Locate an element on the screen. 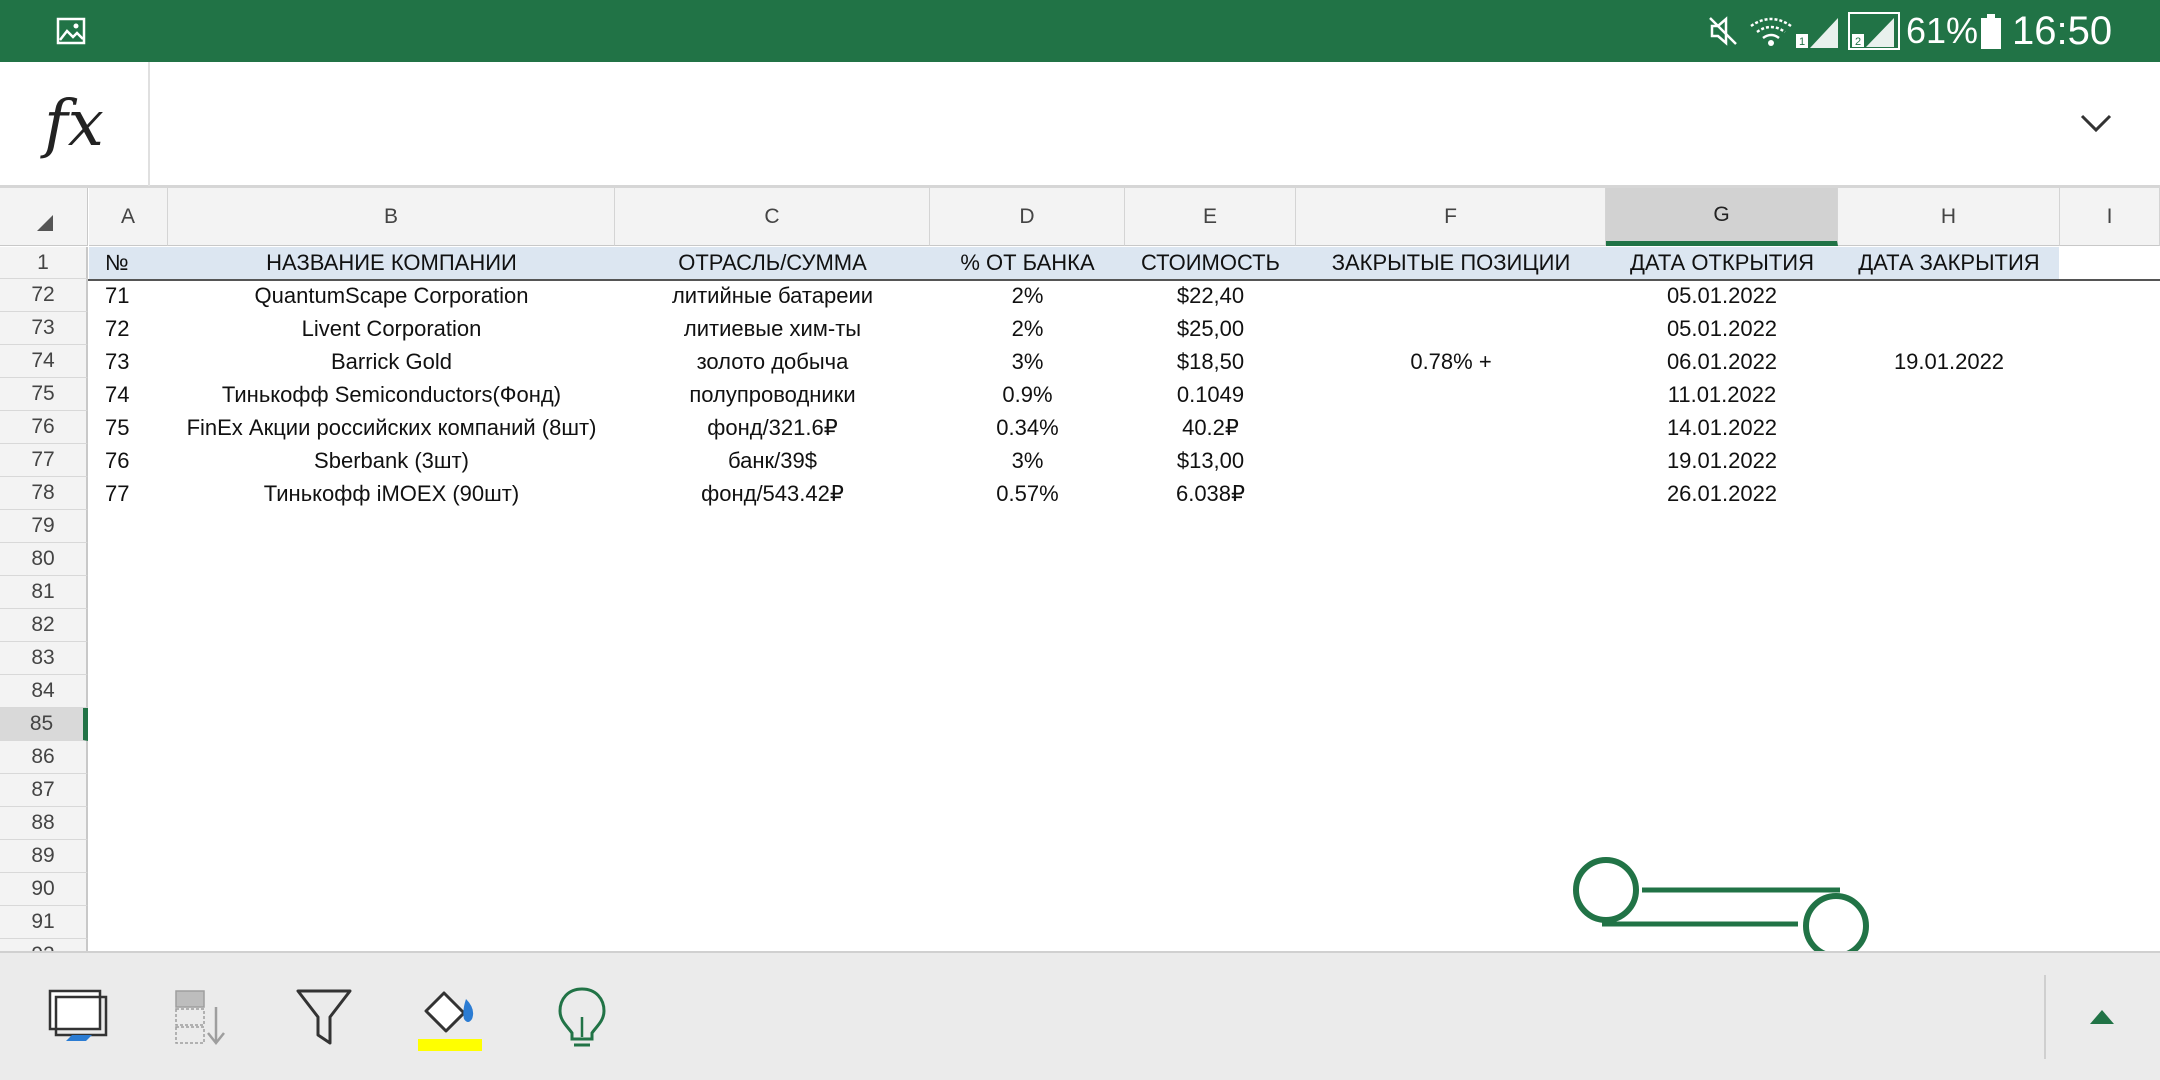 Image resolution: width=2160 pixels, height=1080 pixels. cell-g76: 14.01.2022 is located at coordinates (1722, 427).